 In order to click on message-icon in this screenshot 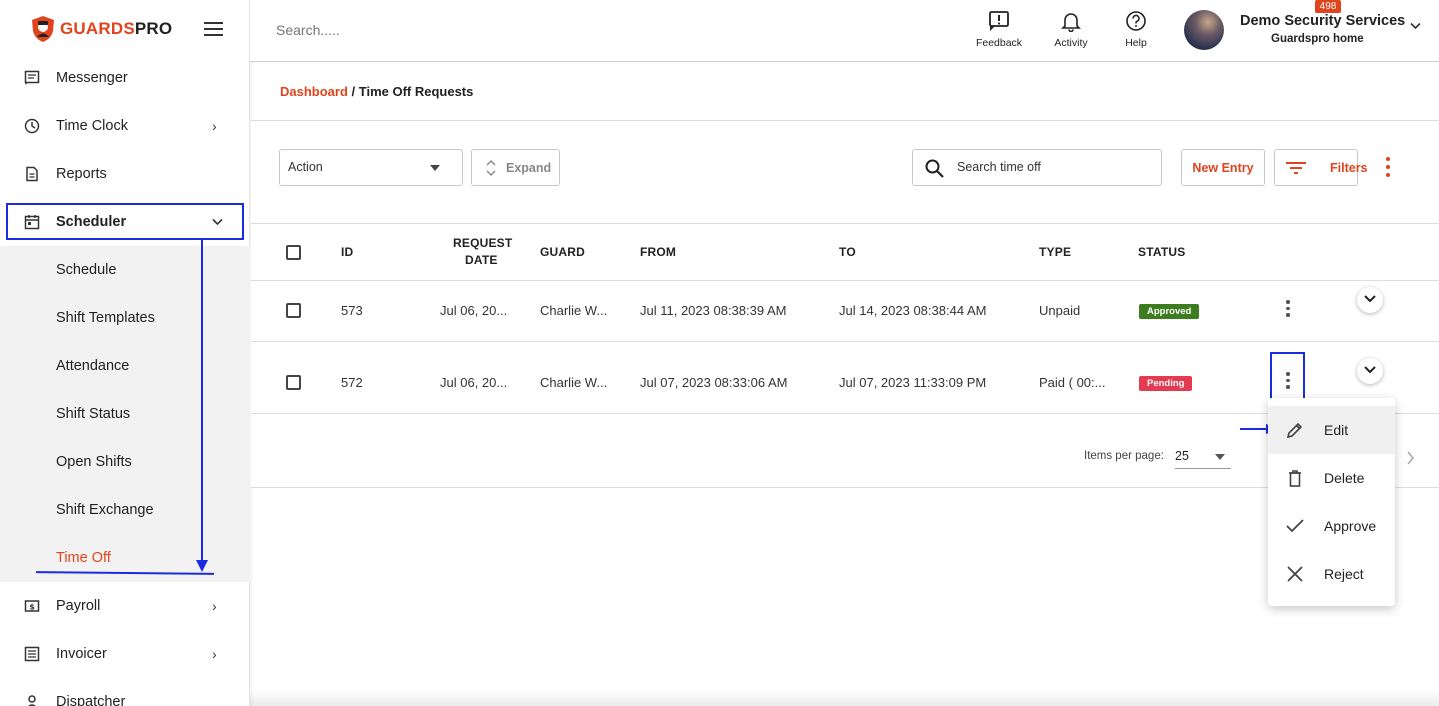, I will do `click(32, 77)`.